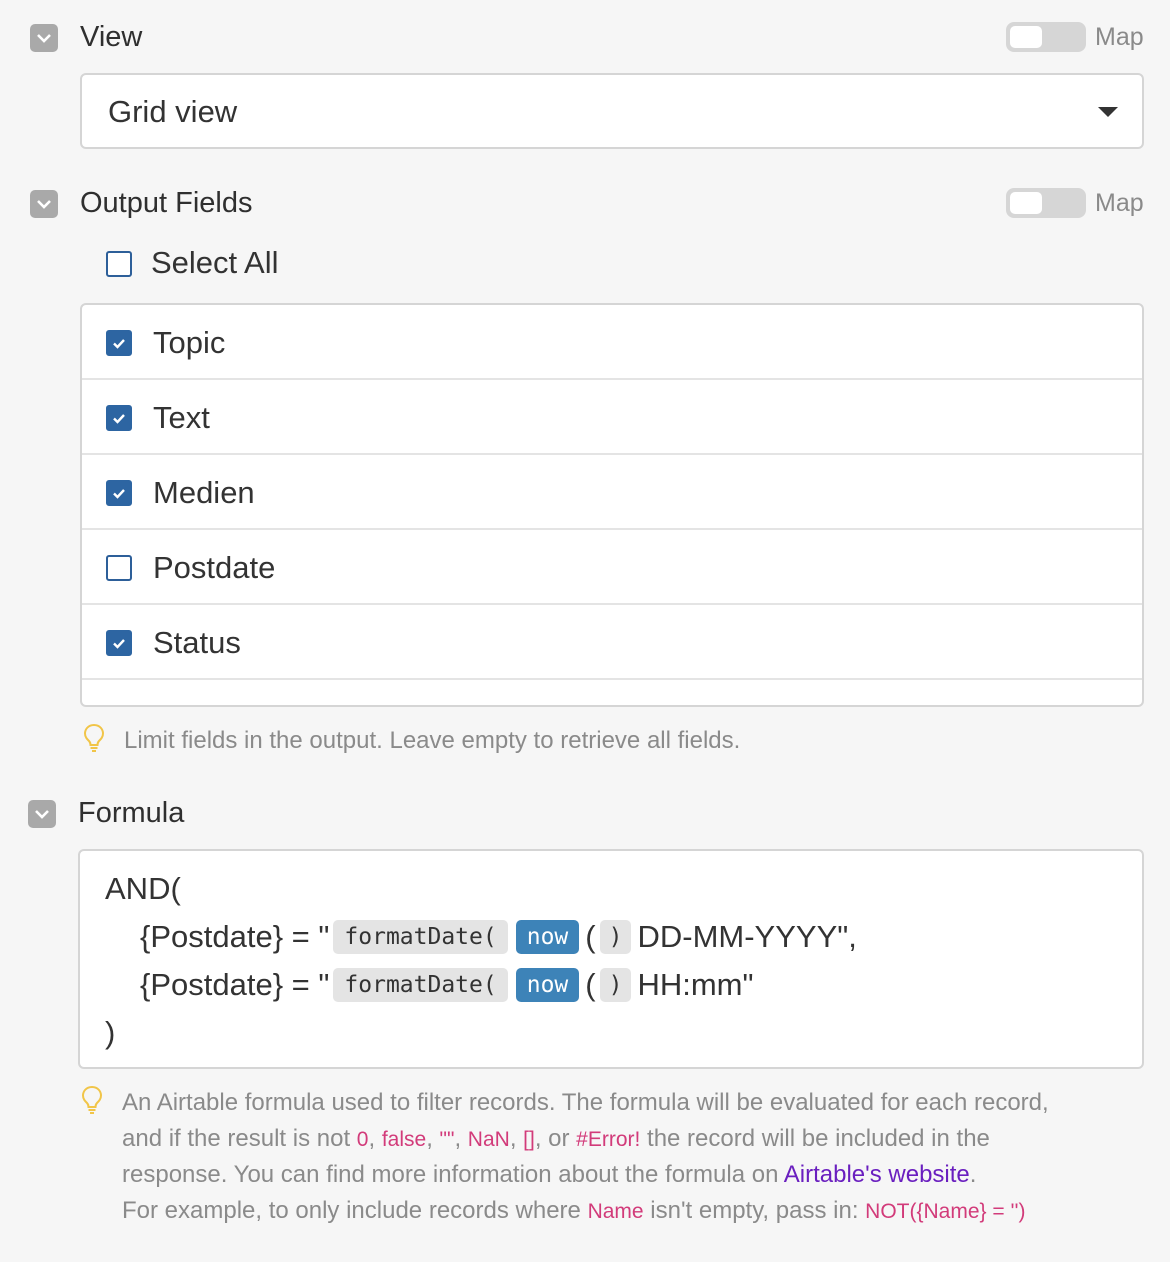  Describe the element at coordinates (612, 417) in the screenshot. I see `field-row-text: Text` at that location.